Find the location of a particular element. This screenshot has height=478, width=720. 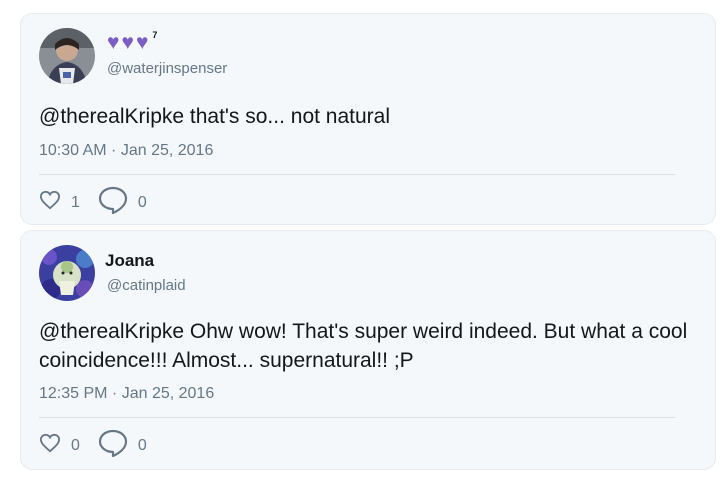

display-name: Joana is located at coordinates (129, 261).